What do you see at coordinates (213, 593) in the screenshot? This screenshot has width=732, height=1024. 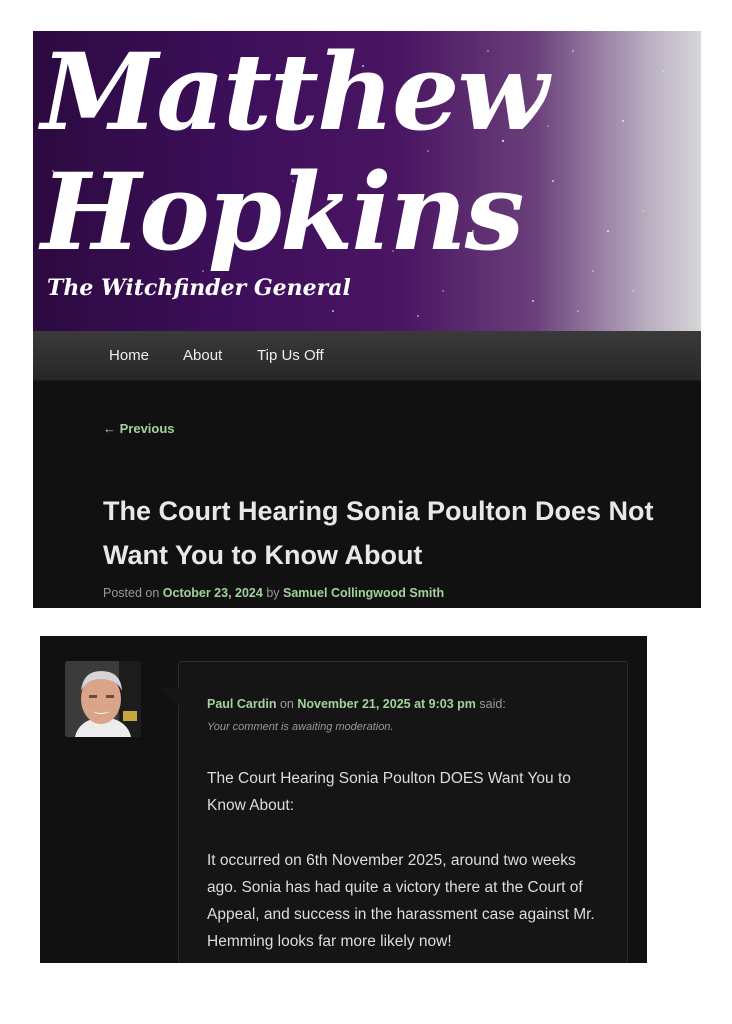 I see `post-date-link: October 23, 2024` at bounding box center [213, 593].